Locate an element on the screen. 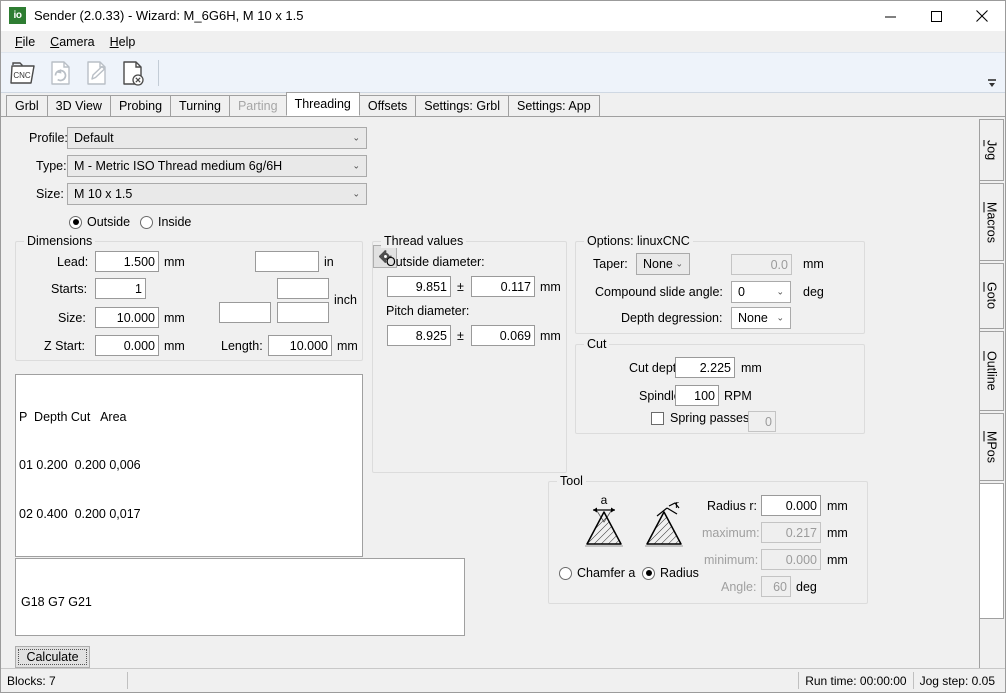 The height and width of the screenshot is (693, 1006). menu-help: Help is located at coordinates (124, 42).